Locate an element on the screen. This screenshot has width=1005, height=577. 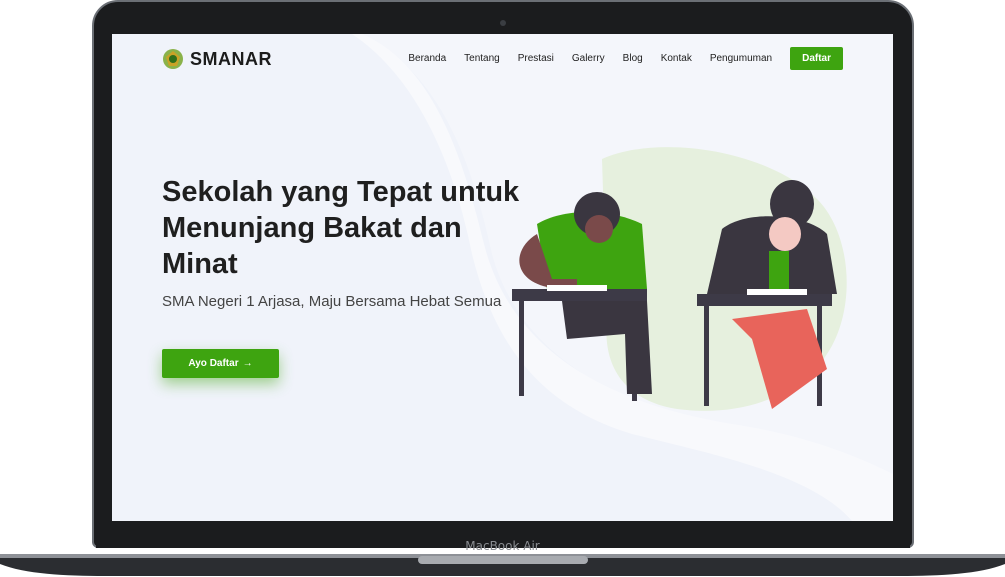
nav-item-prestasi: Prestasi is located at coordinates (536, 58).